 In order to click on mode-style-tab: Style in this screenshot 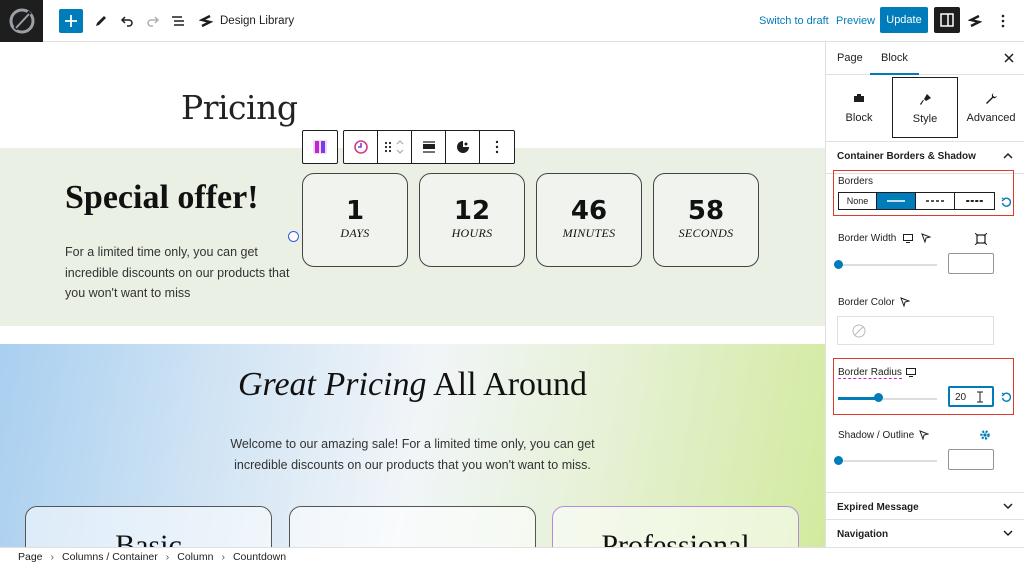, I will do `click(925, 107)`.